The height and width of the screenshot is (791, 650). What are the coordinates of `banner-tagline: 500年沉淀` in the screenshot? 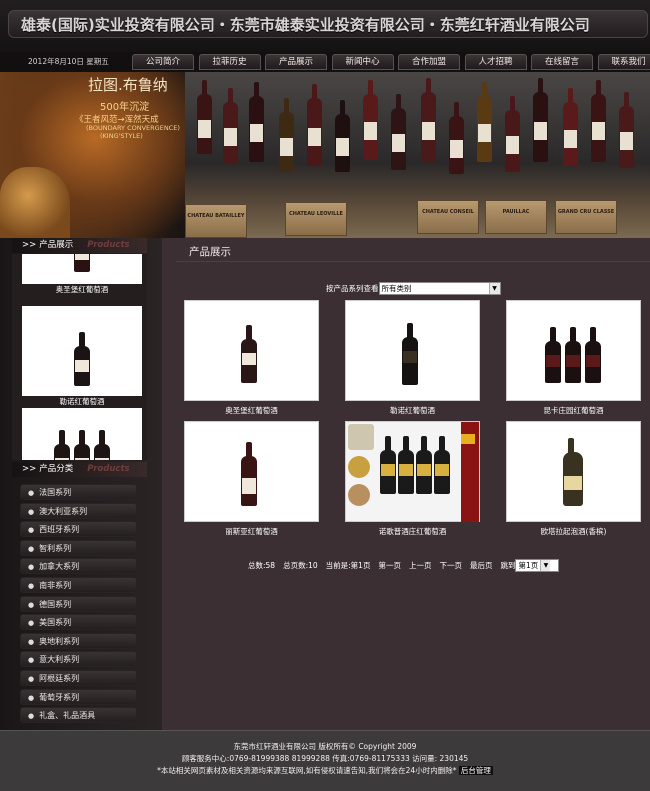 It's located at (125, 107).